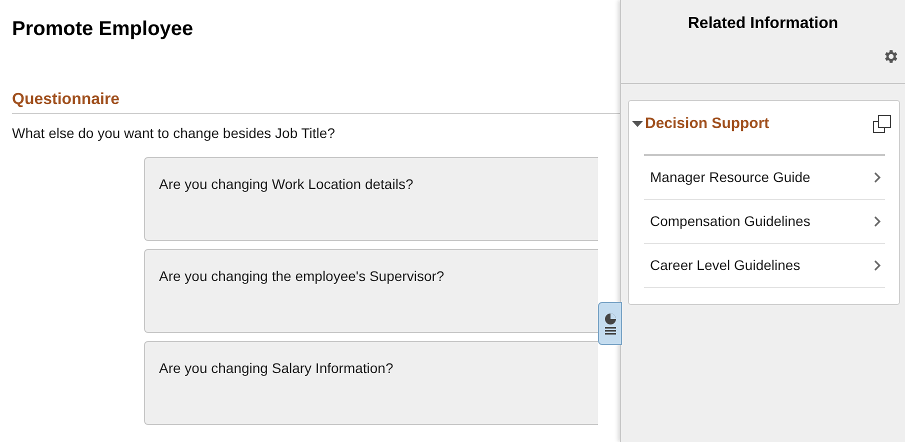  What do you see at coordinates (882, 124) in the screenshot?
I see `pop-out-icon` at bounding box center [882, 124].